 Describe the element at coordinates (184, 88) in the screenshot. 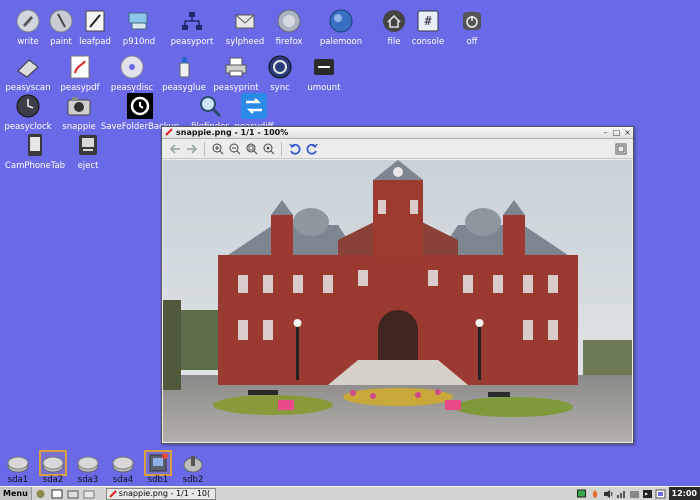

I see `desktop-icon-label: peasyglue` at that location.